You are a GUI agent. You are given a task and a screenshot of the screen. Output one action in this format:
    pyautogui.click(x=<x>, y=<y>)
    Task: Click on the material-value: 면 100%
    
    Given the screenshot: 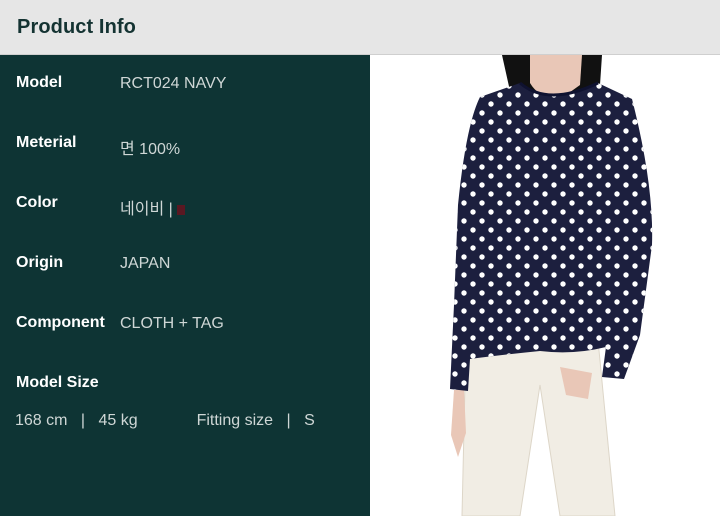 What is the action you would take?
    pyautogui.click(x=150, y=149)
    